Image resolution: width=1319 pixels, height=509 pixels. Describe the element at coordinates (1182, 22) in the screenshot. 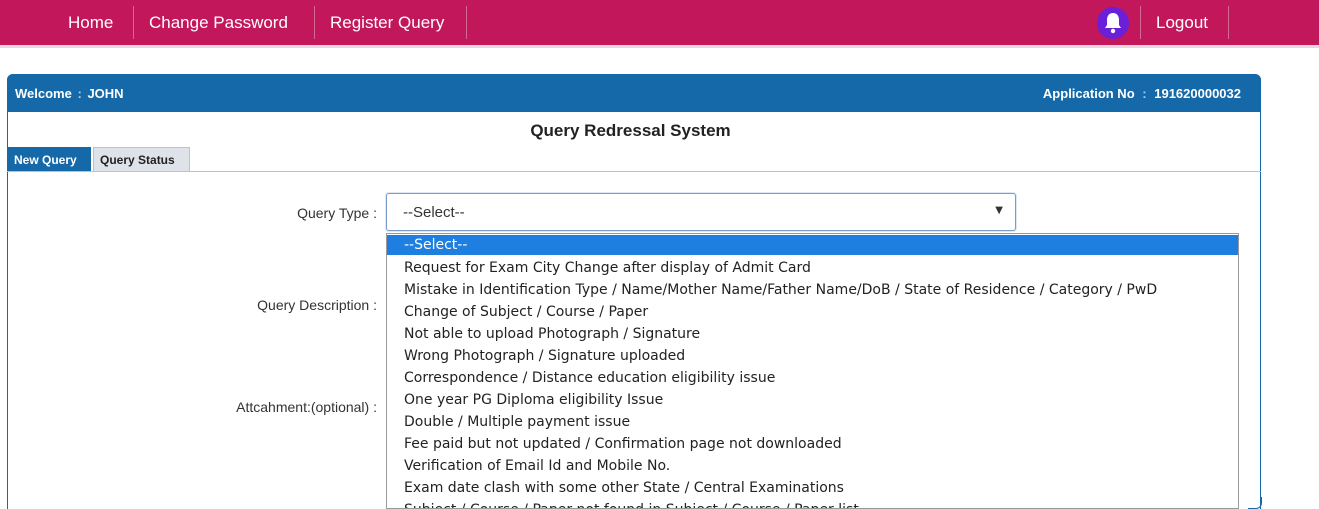

I see `logout-link: Logout` at that location.